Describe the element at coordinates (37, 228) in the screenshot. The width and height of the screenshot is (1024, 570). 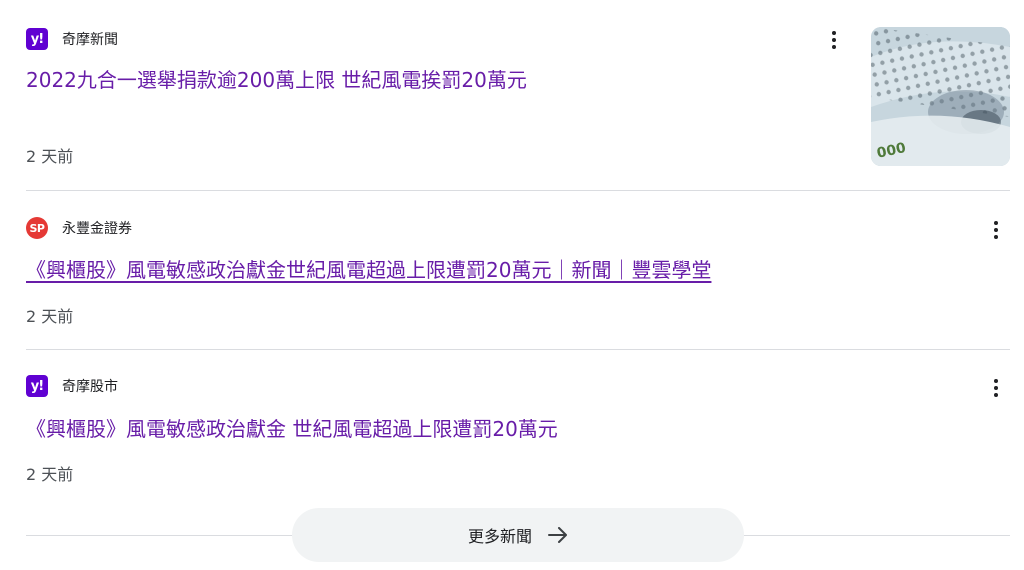
I see `sinopac-logo: SP` at that location.